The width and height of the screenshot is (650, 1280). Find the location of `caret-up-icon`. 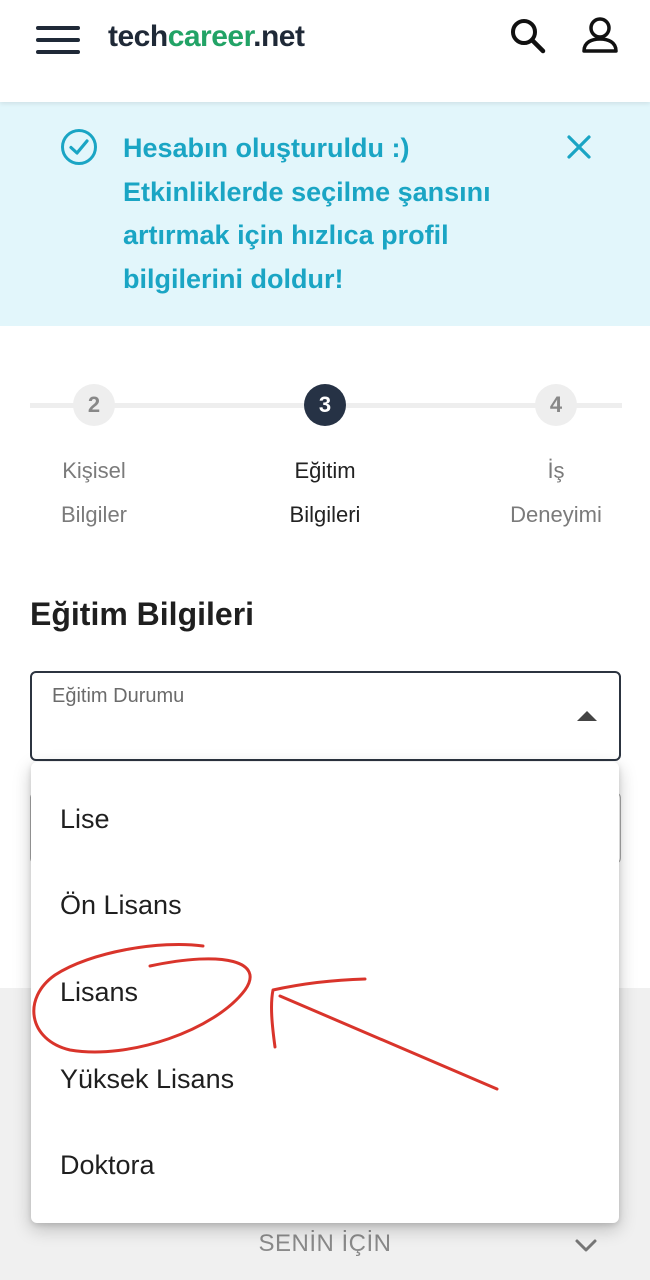

caret-up-icon is located at coordinates (587, 716).